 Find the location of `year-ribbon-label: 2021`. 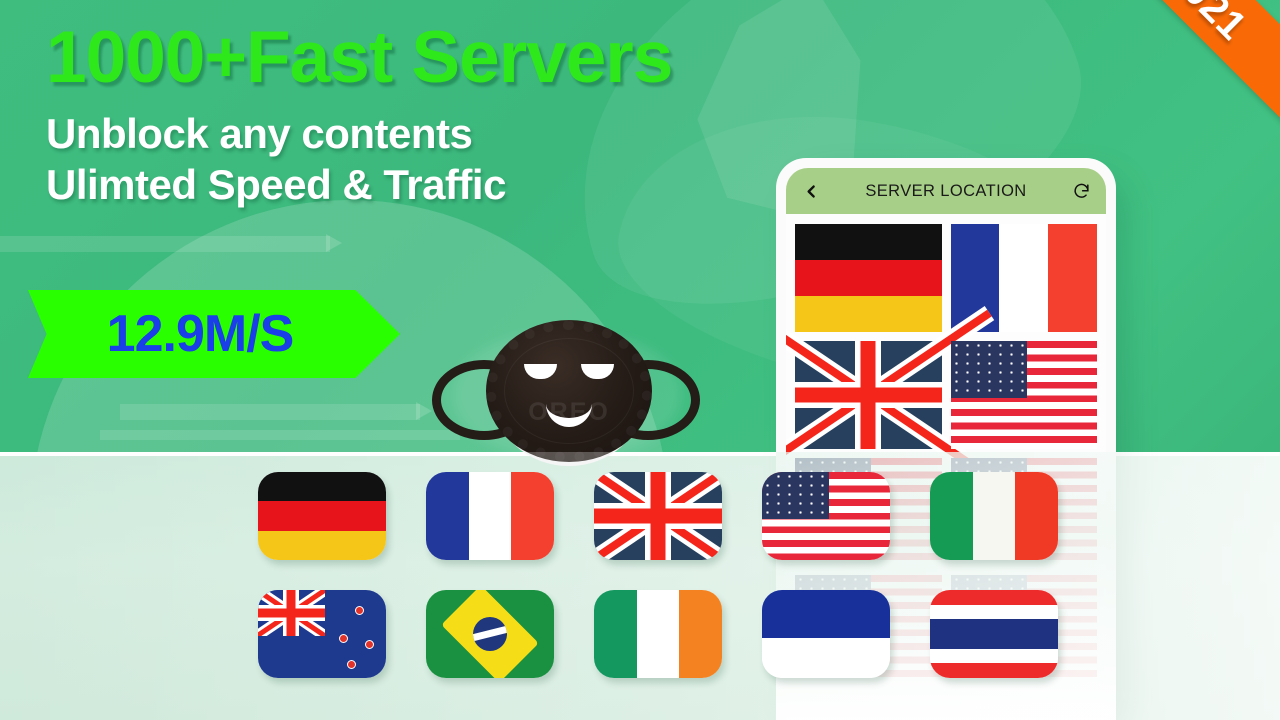

year-ribbon-label: 2021 is located at coordinates (1207, 24).